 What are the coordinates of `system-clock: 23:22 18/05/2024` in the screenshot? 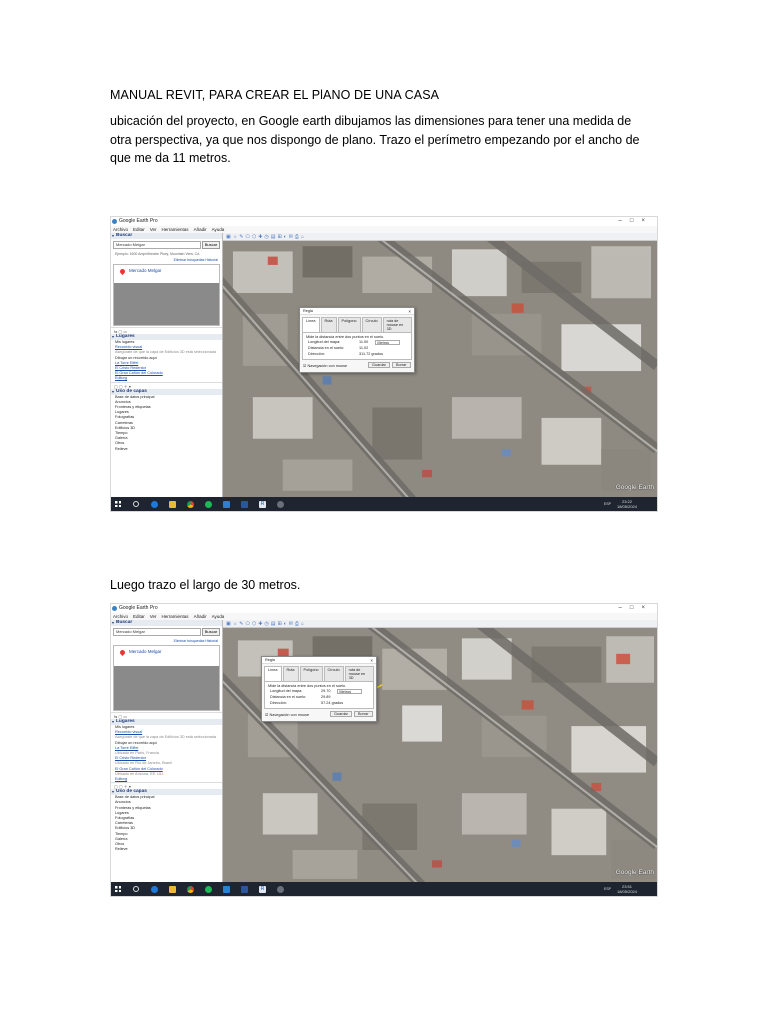 It's located at (627, 504).